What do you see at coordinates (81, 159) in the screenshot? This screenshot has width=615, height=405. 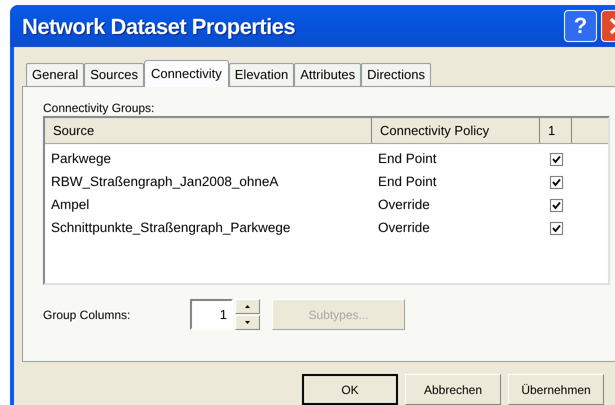 I see `table-cell-text: Parkwege` at bounding box center [81, 159].